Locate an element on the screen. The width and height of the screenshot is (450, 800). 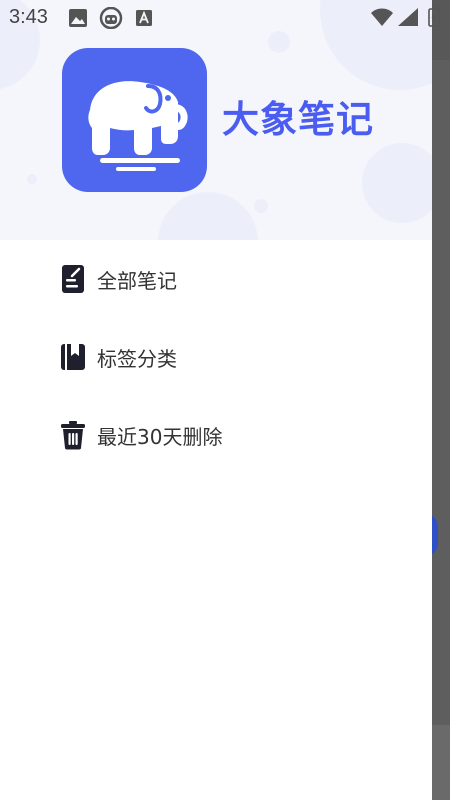
app-name: 大象笔记 is located at coordinates (298, 119).